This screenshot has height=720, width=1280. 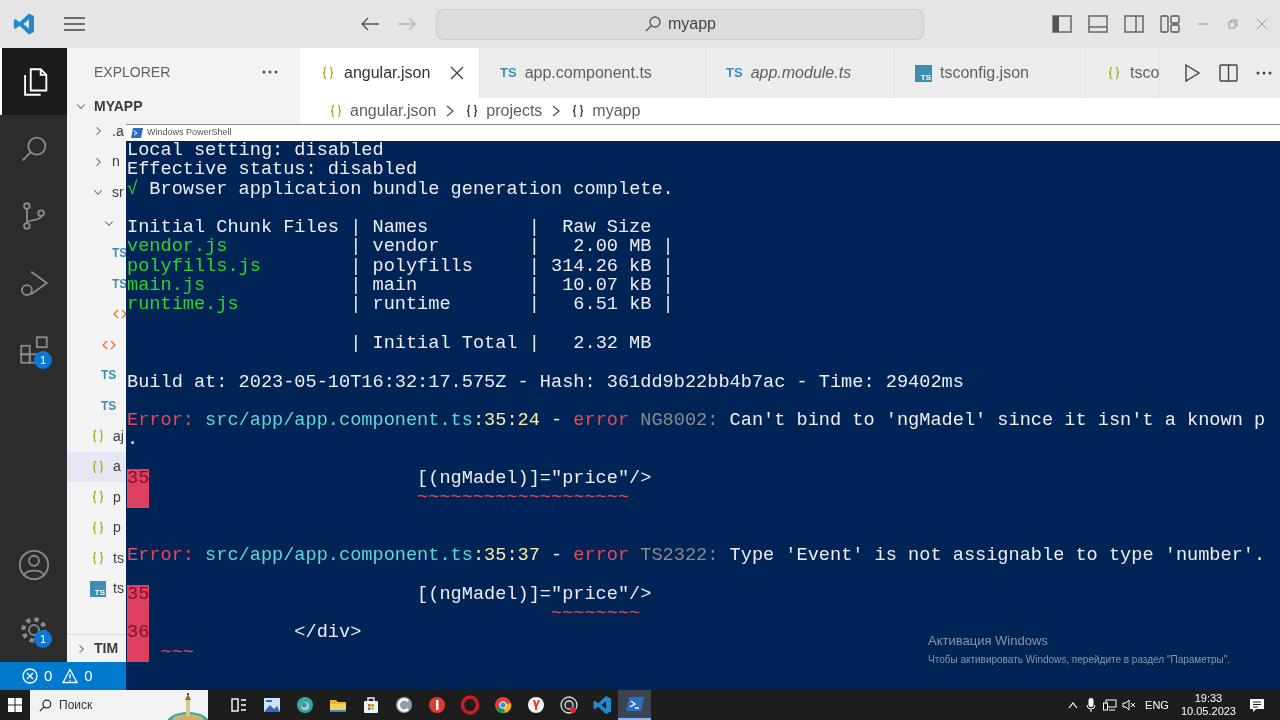 What do you see at coordinates (605, 111) in the screenshot?
I see `breadcrumb-item: myapp` at bounding box center [605, 111].